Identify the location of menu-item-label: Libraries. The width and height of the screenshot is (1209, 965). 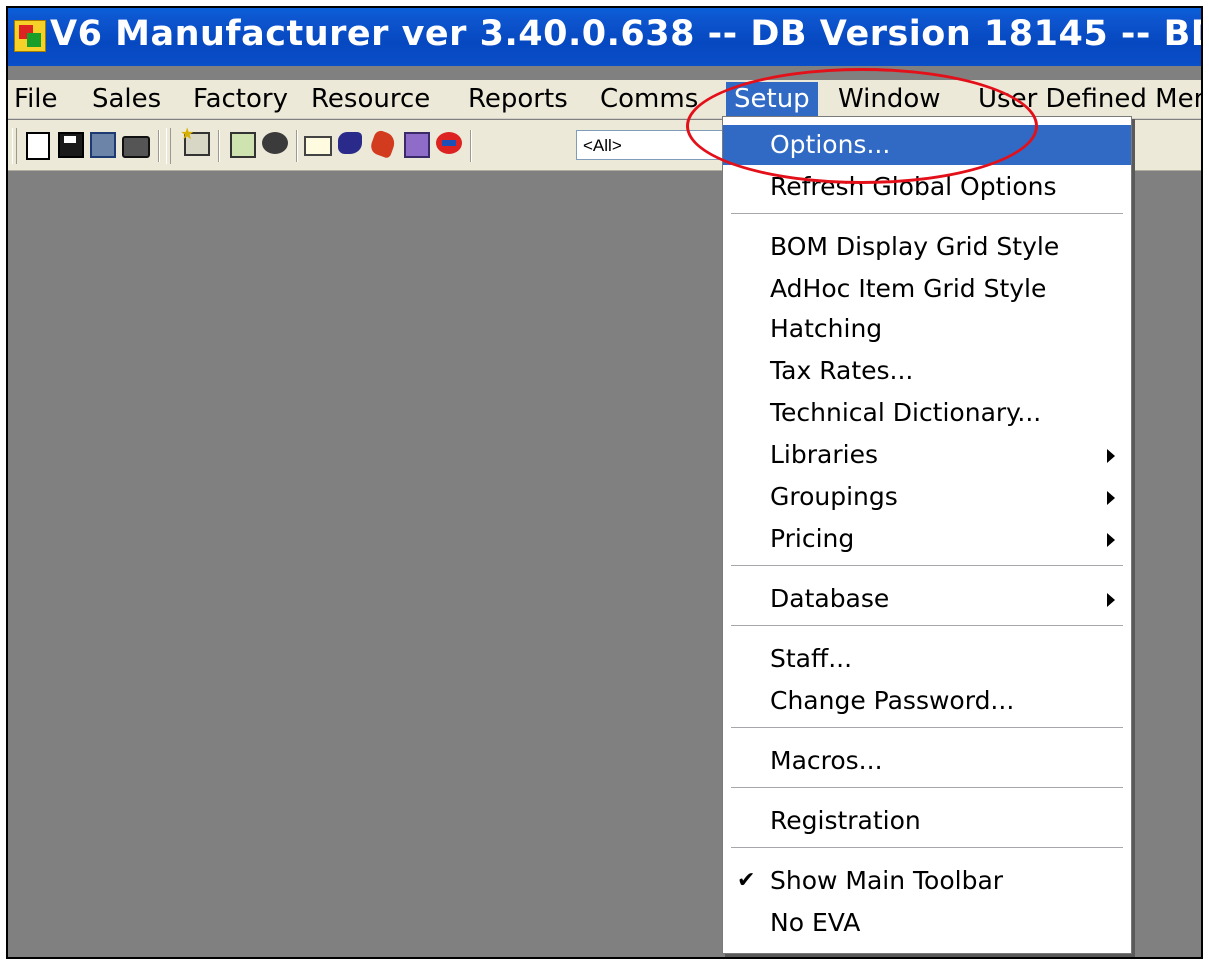
(824, 454).